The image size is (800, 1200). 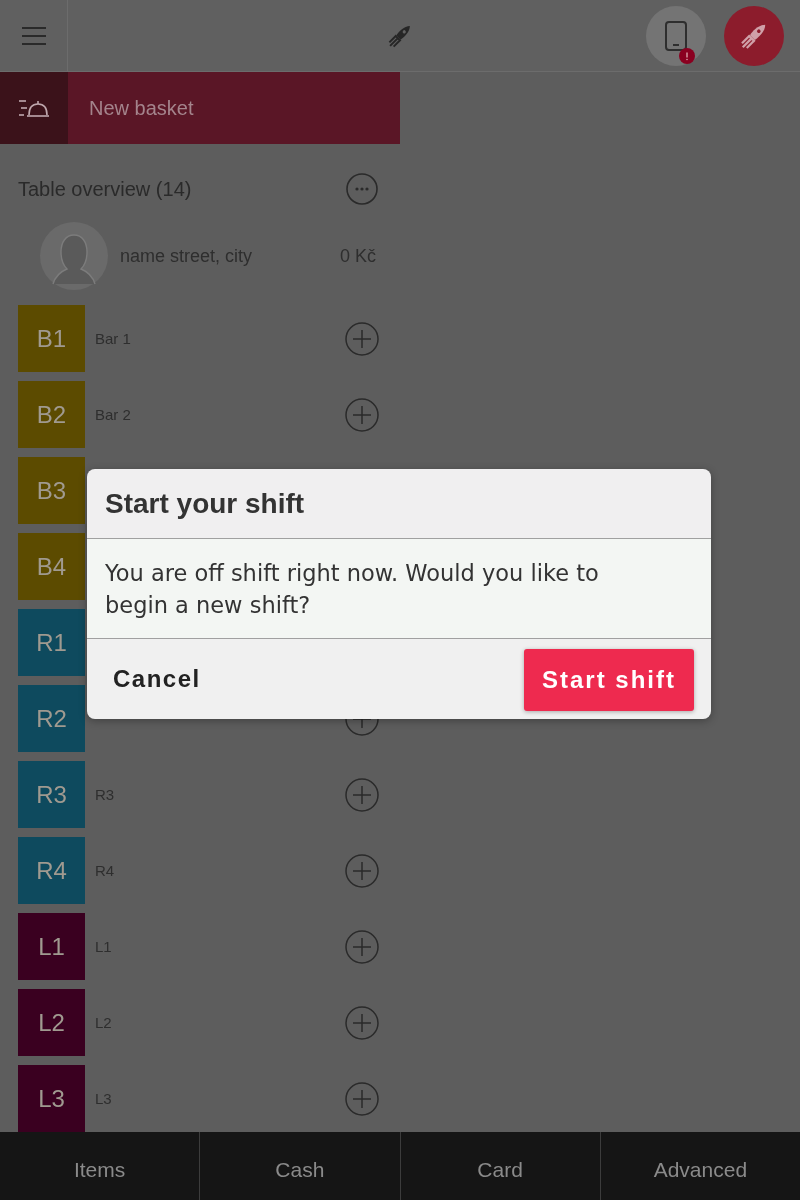 I want to click on start-shift-button: Start shift, so click(x=609, y=680).